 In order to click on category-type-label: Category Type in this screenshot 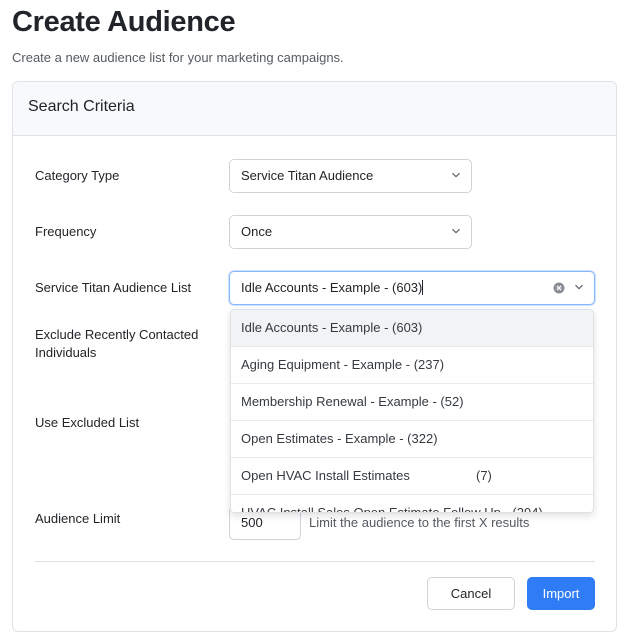, I will do `click(77, 175)`.